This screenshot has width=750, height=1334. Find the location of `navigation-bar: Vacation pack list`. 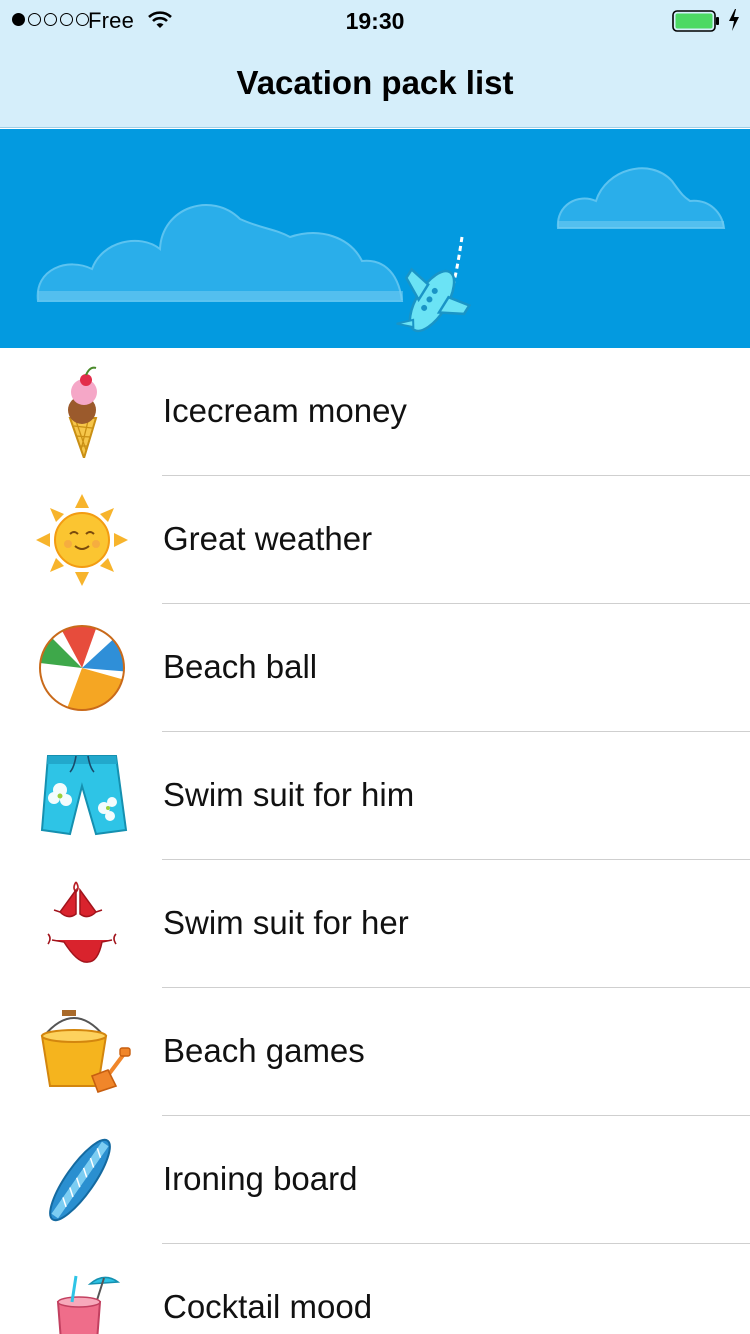

navigation-bar: Vacation pack list is located at coordinates (375, 84).